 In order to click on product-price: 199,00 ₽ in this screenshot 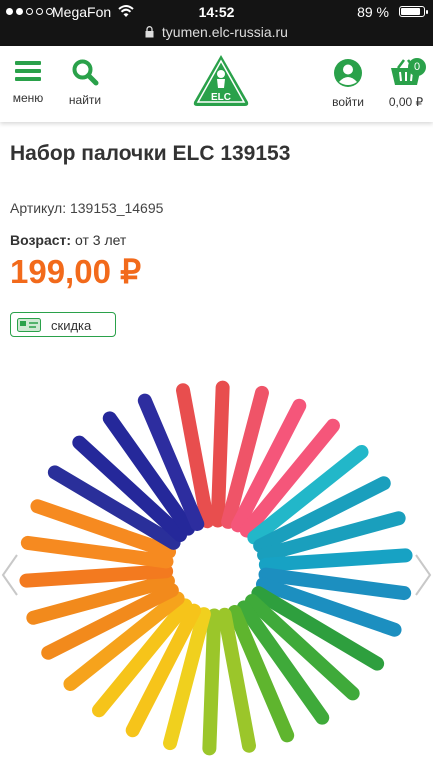, I will do `click(76, 271)`.